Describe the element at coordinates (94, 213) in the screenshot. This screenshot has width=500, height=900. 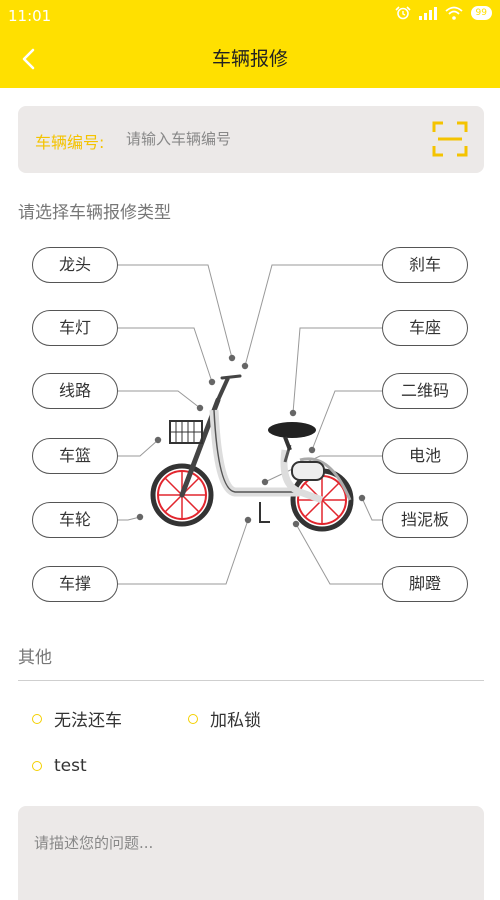
I see `repair-type-title: 请选择车辆报修类型` at that location.